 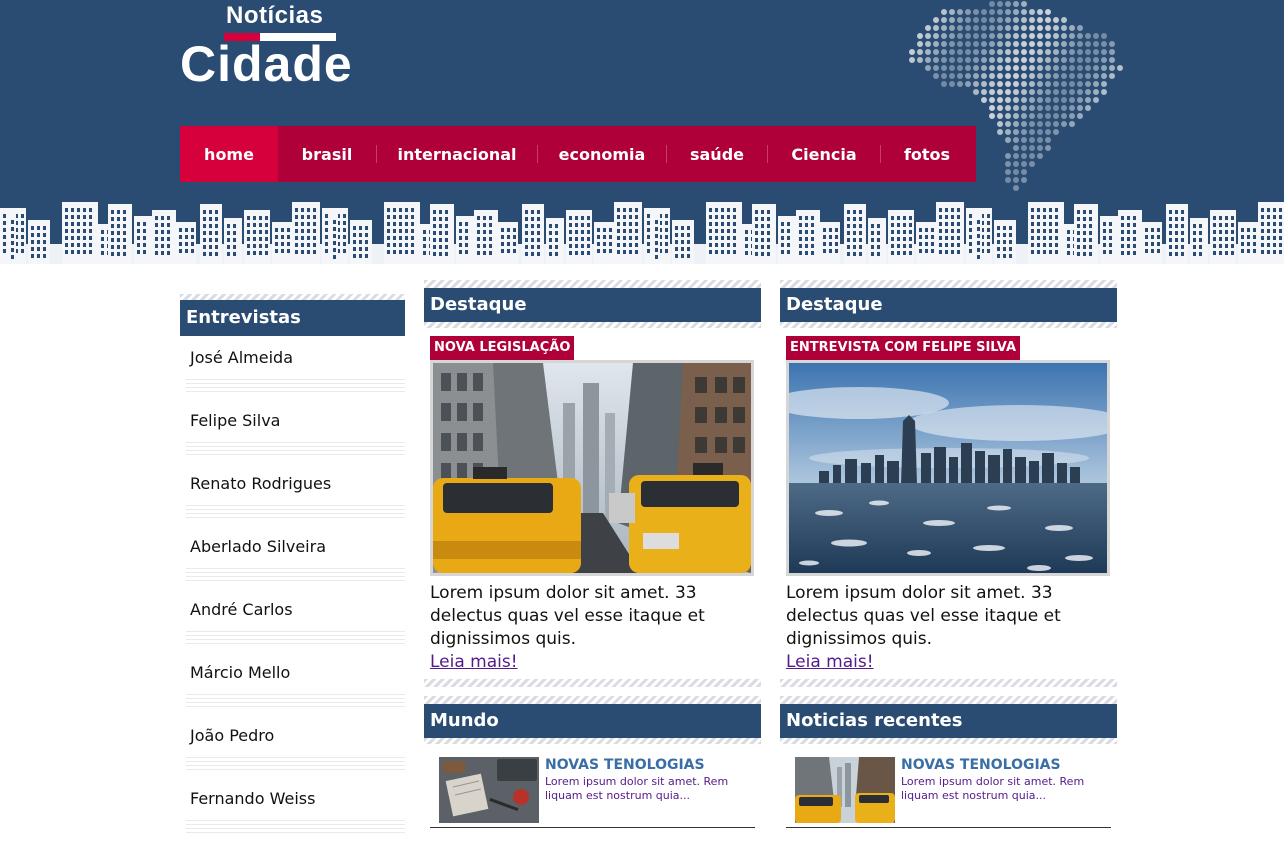 I want to click on desk-thumbnail, so click(x=489, y=790).